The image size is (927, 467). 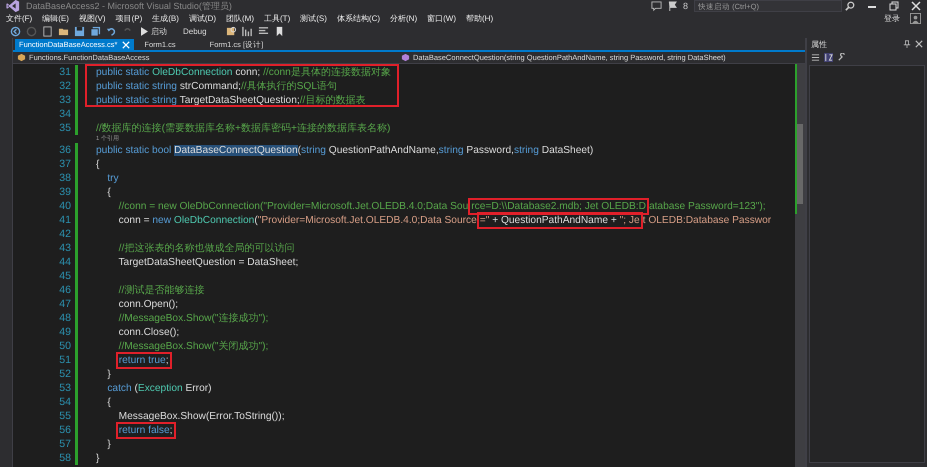 I want to click on play-icon, so click(x=144, y=31).